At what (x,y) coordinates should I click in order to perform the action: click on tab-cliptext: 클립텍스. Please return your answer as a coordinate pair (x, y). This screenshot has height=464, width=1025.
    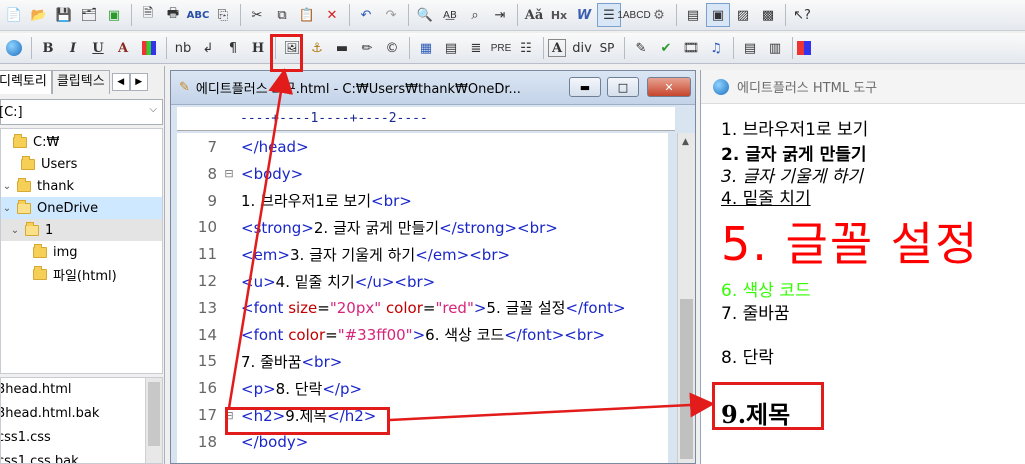
    Looking at the image, I should click on (80, 82).